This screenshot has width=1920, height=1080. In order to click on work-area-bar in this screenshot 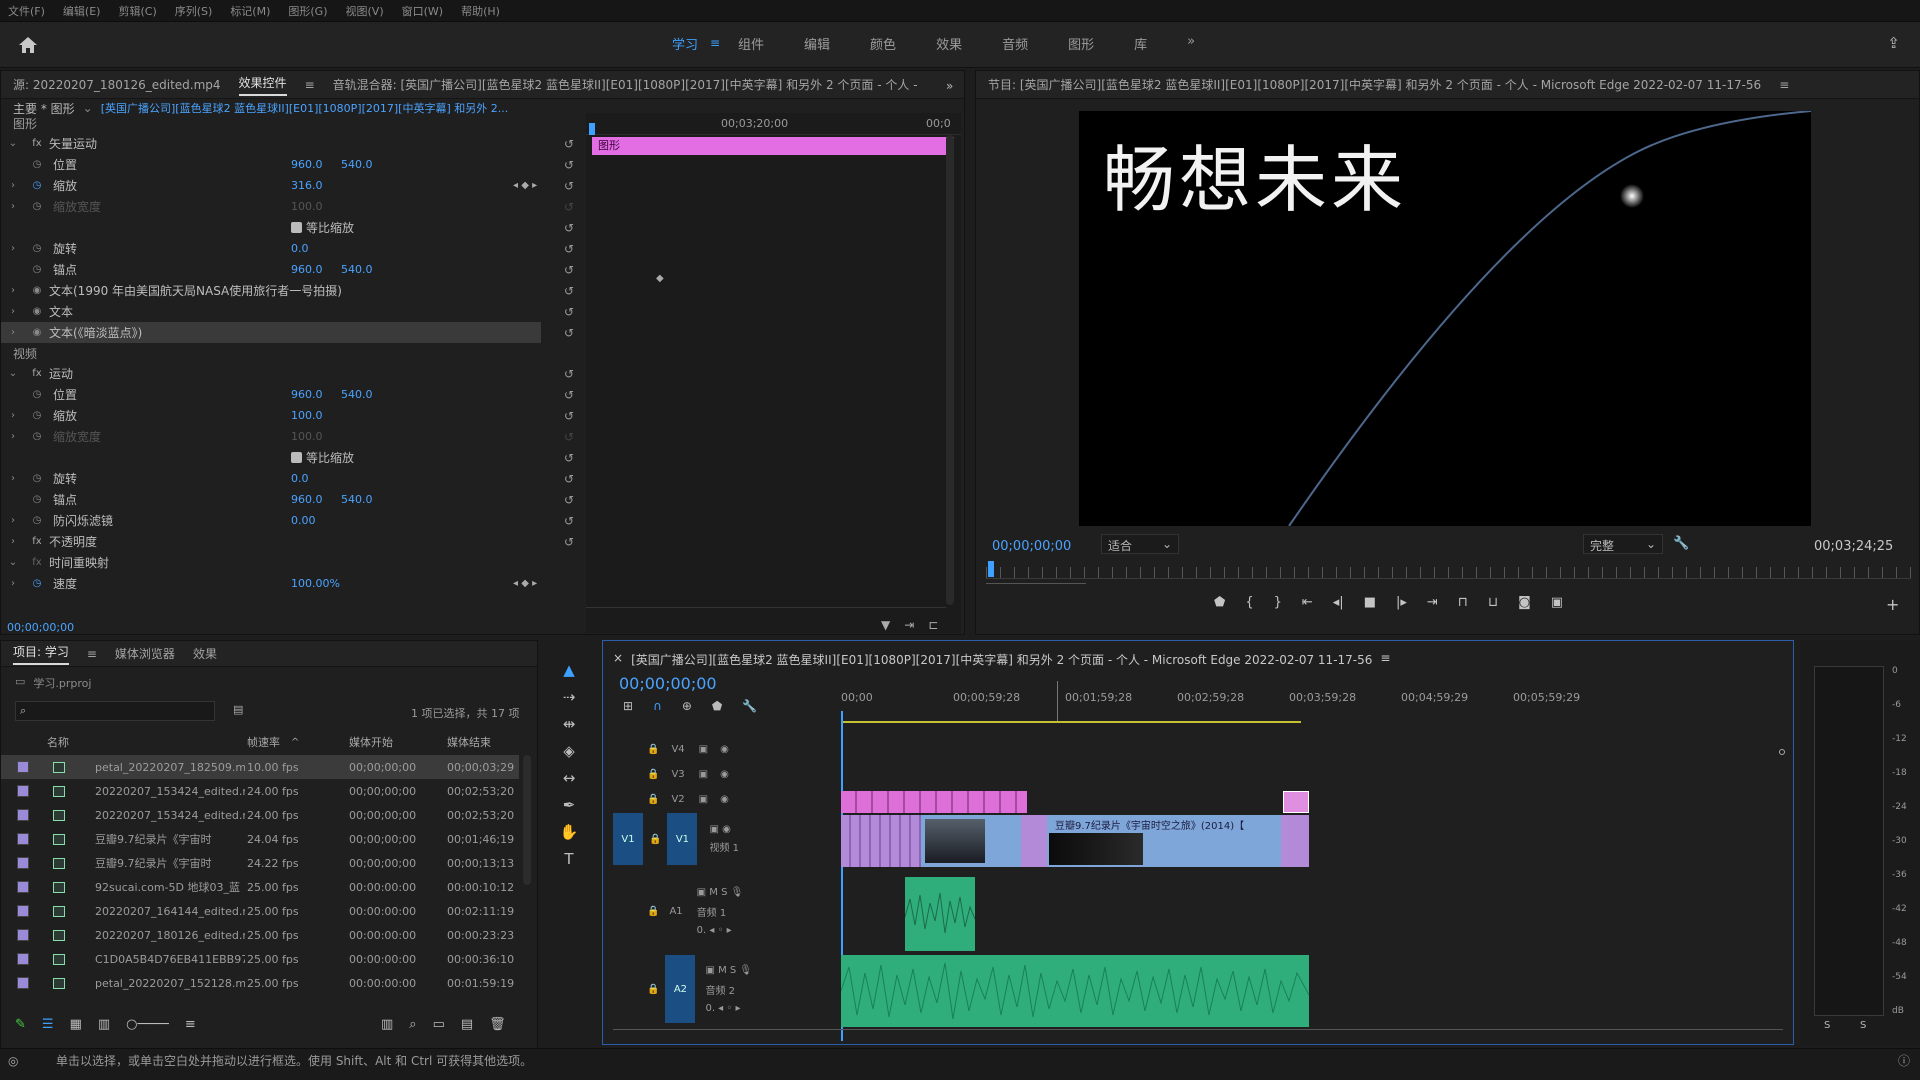, I will do `click(1071, 722)`.